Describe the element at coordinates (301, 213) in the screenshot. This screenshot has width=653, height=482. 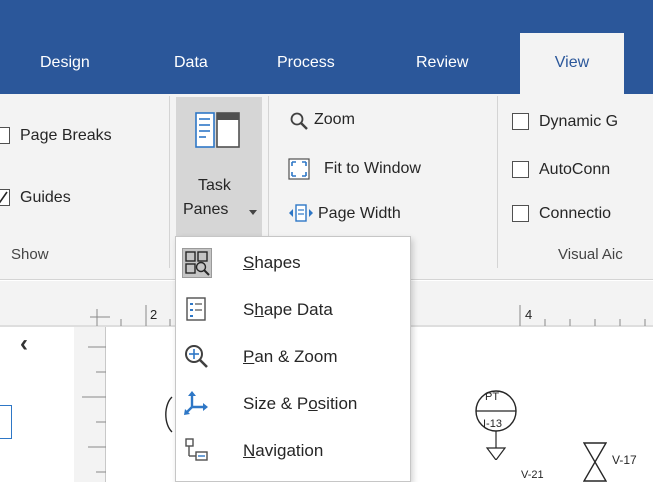
I see `page-width-icon` at that location.